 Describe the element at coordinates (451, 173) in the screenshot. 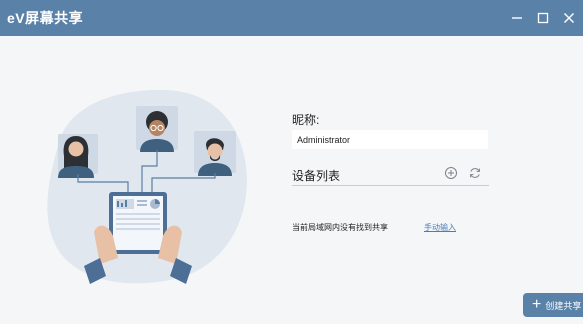

I see `plus-circle-icon` at that location.